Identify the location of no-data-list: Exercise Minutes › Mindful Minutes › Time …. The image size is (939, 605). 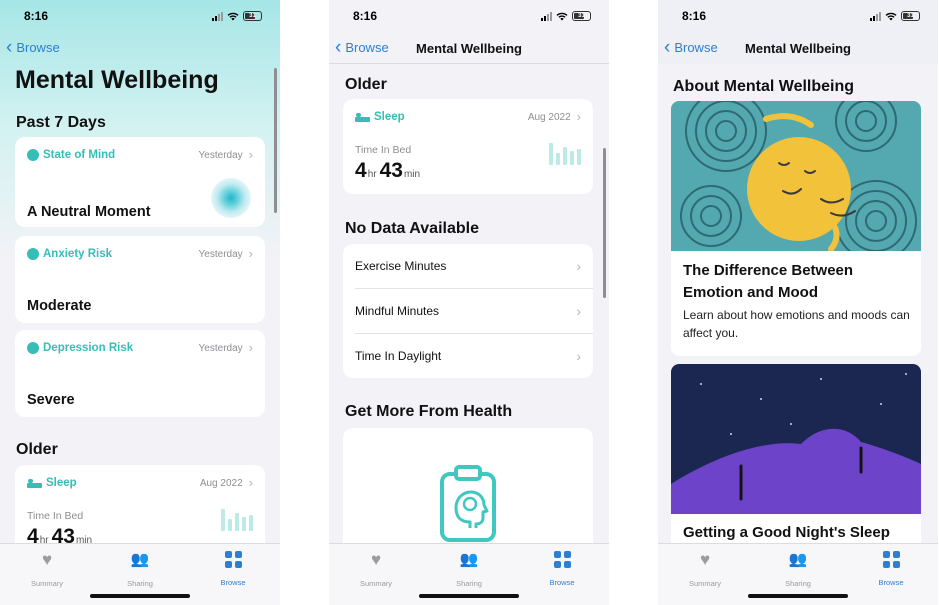
(468, 311).